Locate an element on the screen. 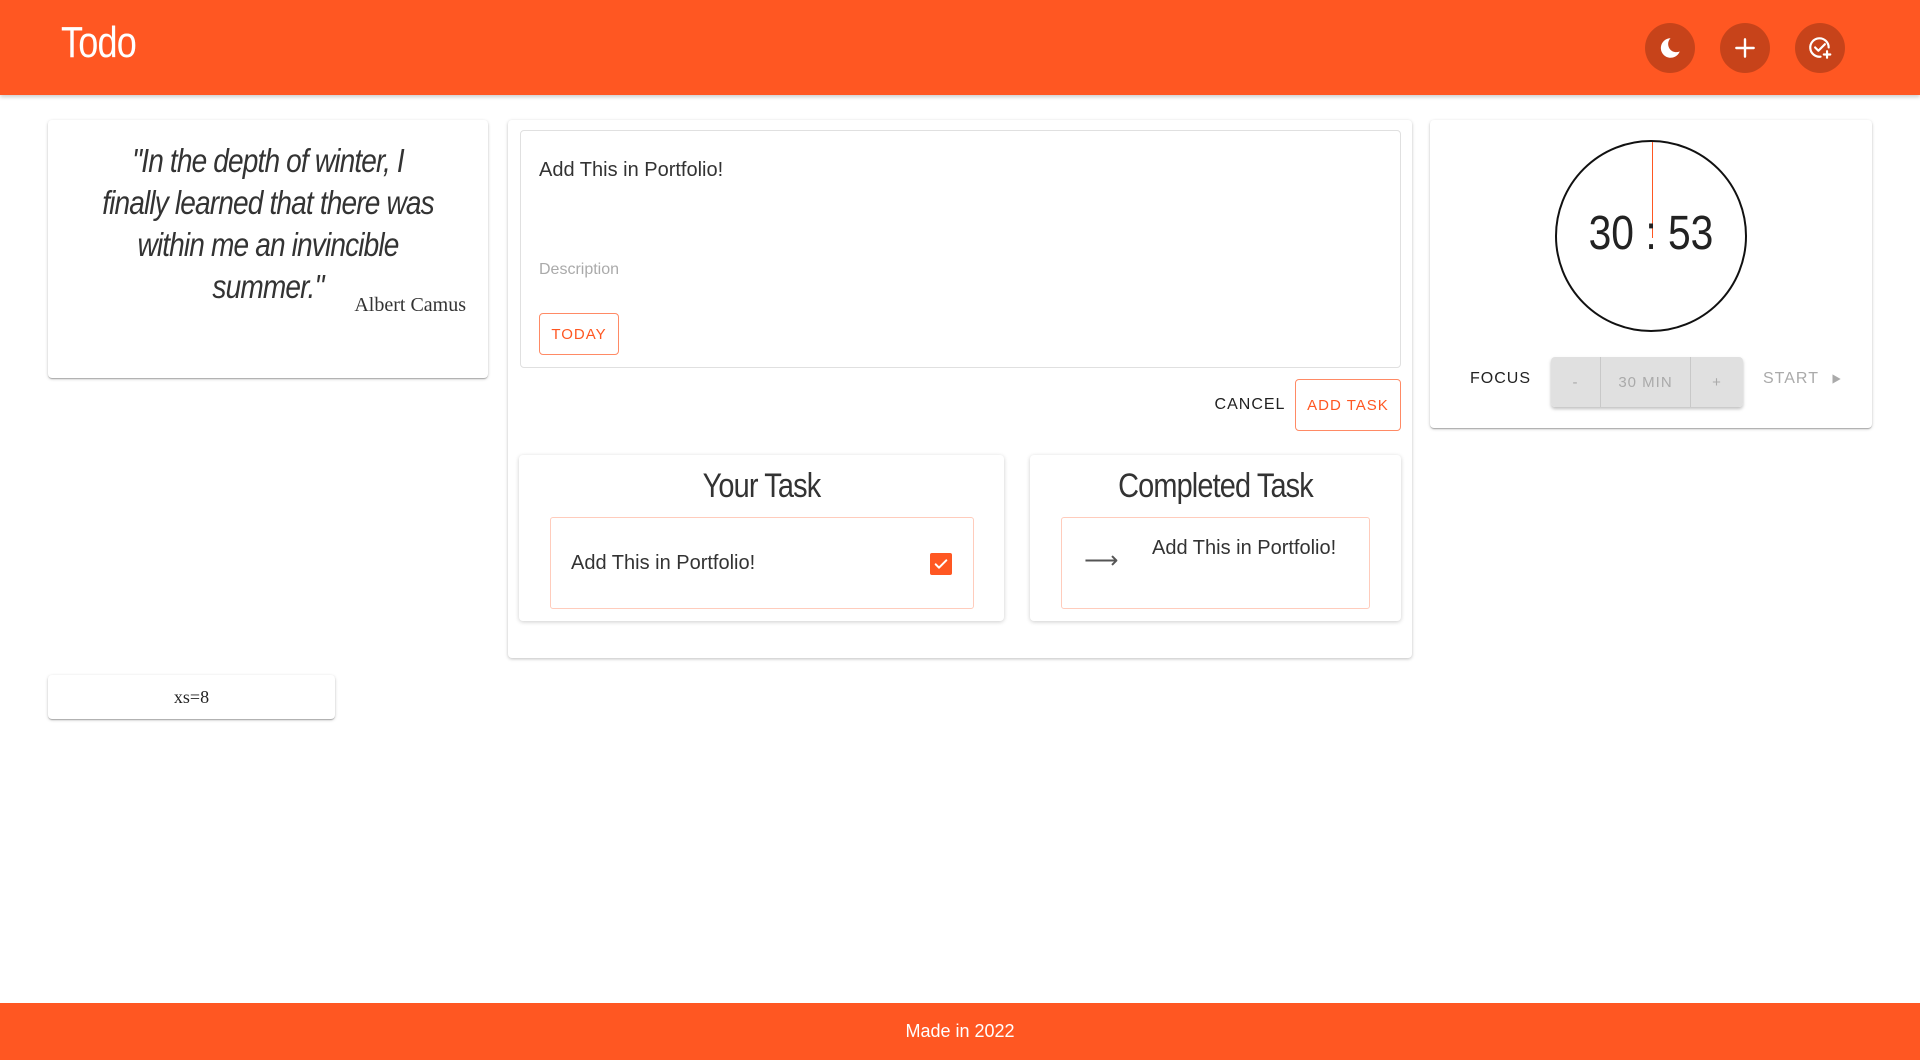 Image resolution: width=1920 pixels, height=1060 pixels. timer-time: 30 : 53 is located at coordinates (1651, 233).